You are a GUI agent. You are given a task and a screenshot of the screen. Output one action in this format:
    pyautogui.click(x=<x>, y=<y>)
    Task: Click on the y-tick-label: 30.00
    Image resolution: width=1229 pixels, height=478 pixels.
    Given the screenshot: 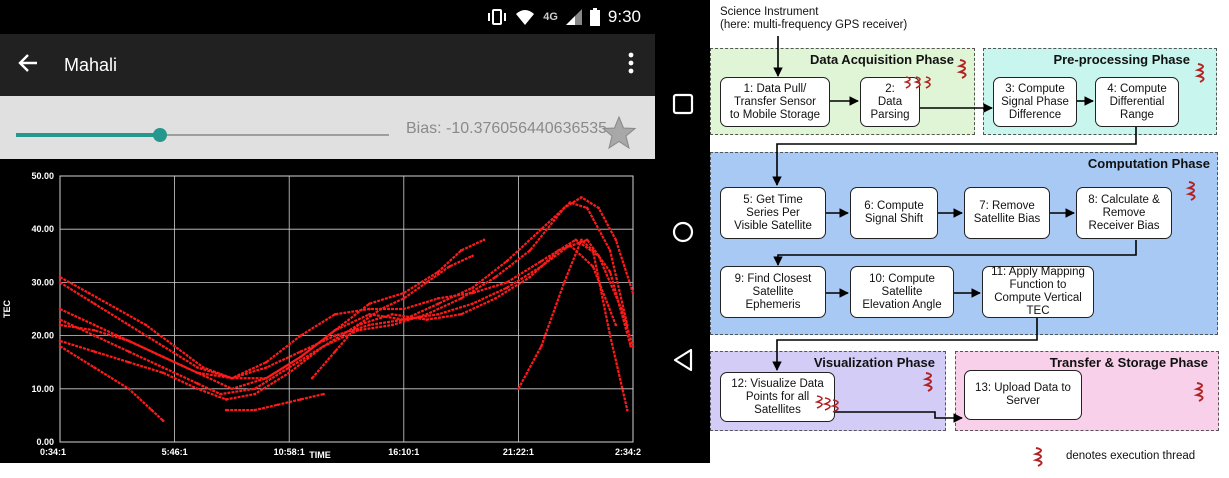 What is the action you would take?
    pyautogui.click(x=42, y=282)
    